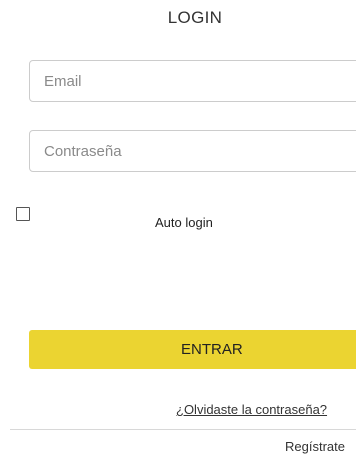  What do you see at coordinates (315, 446) in the screenshot?
I see `register-link: Regístrate` at bounding box center [315, 446].